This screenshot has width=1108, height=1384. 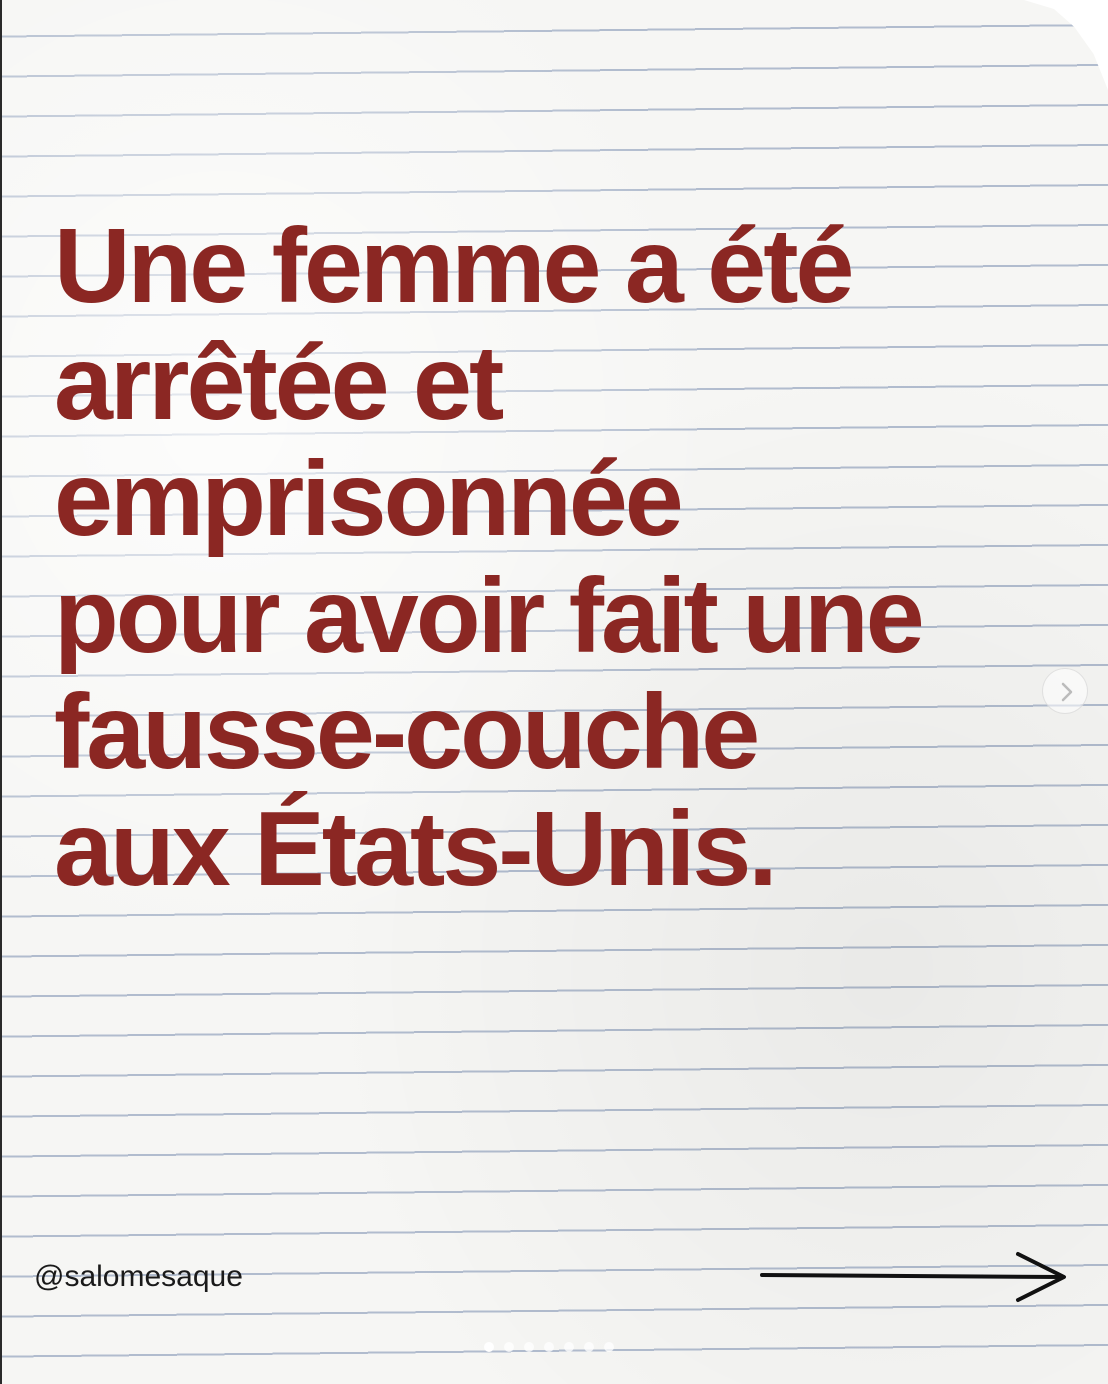 I want to click on carousel-pagination, so click(x=549, y=1347).